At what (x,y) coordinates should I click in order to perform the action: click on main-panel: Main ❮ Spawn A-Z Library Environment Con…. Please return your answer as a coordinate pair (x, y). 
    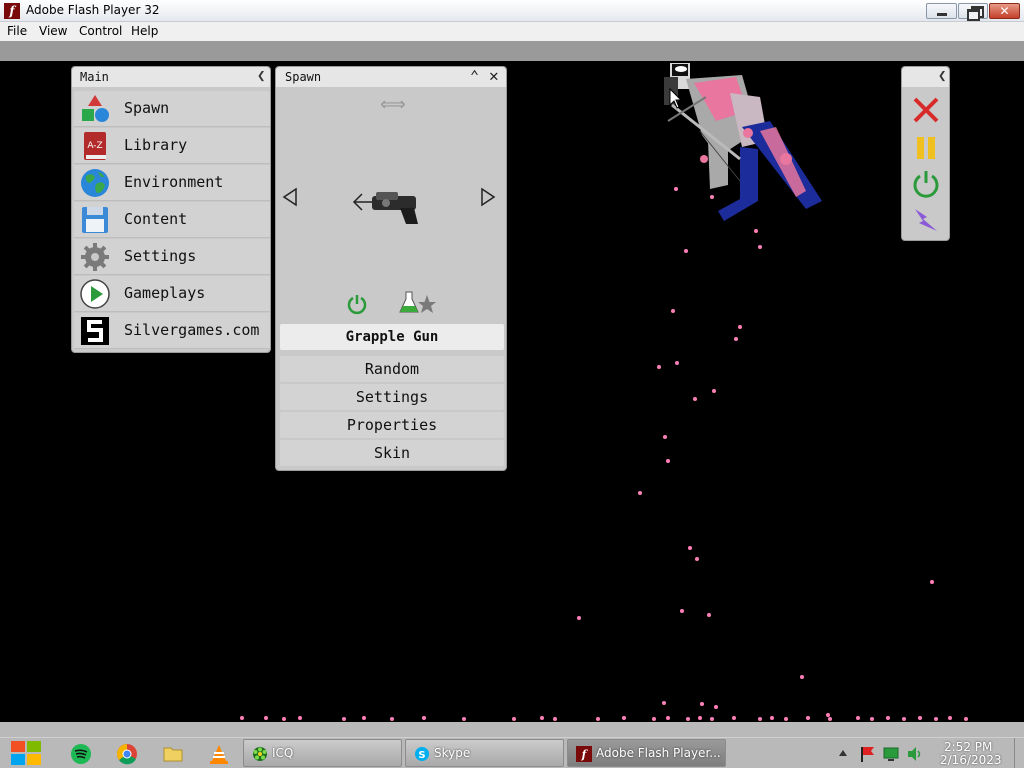
    Looking at the image, I should click on (171, 209).